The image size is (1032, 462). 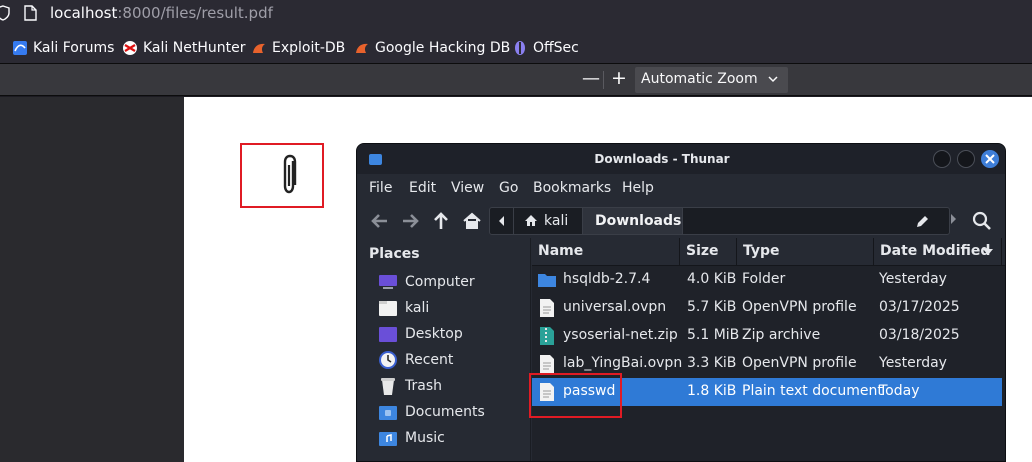 What do you see at coordinates (712, 307) in the screenshot?
I see `file-size: 5.7 KiB` at bounding box center [712, 307].